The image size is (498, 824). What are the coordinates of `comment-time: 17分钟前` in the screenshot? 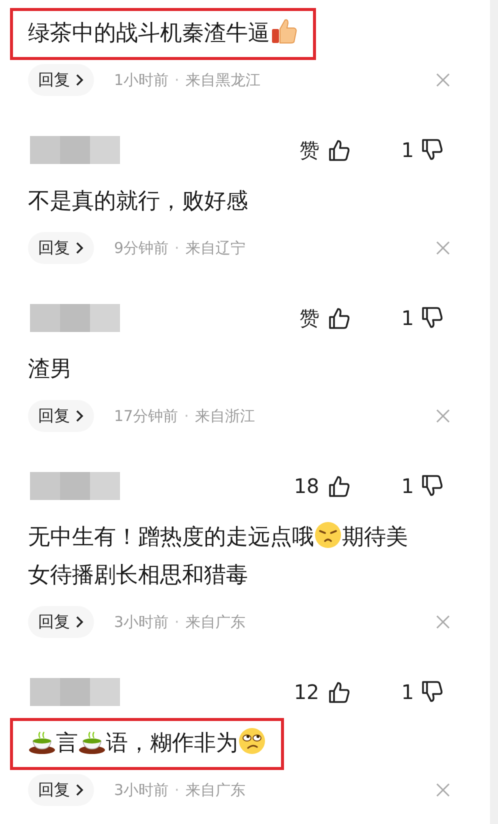 It's located at (146, 416).